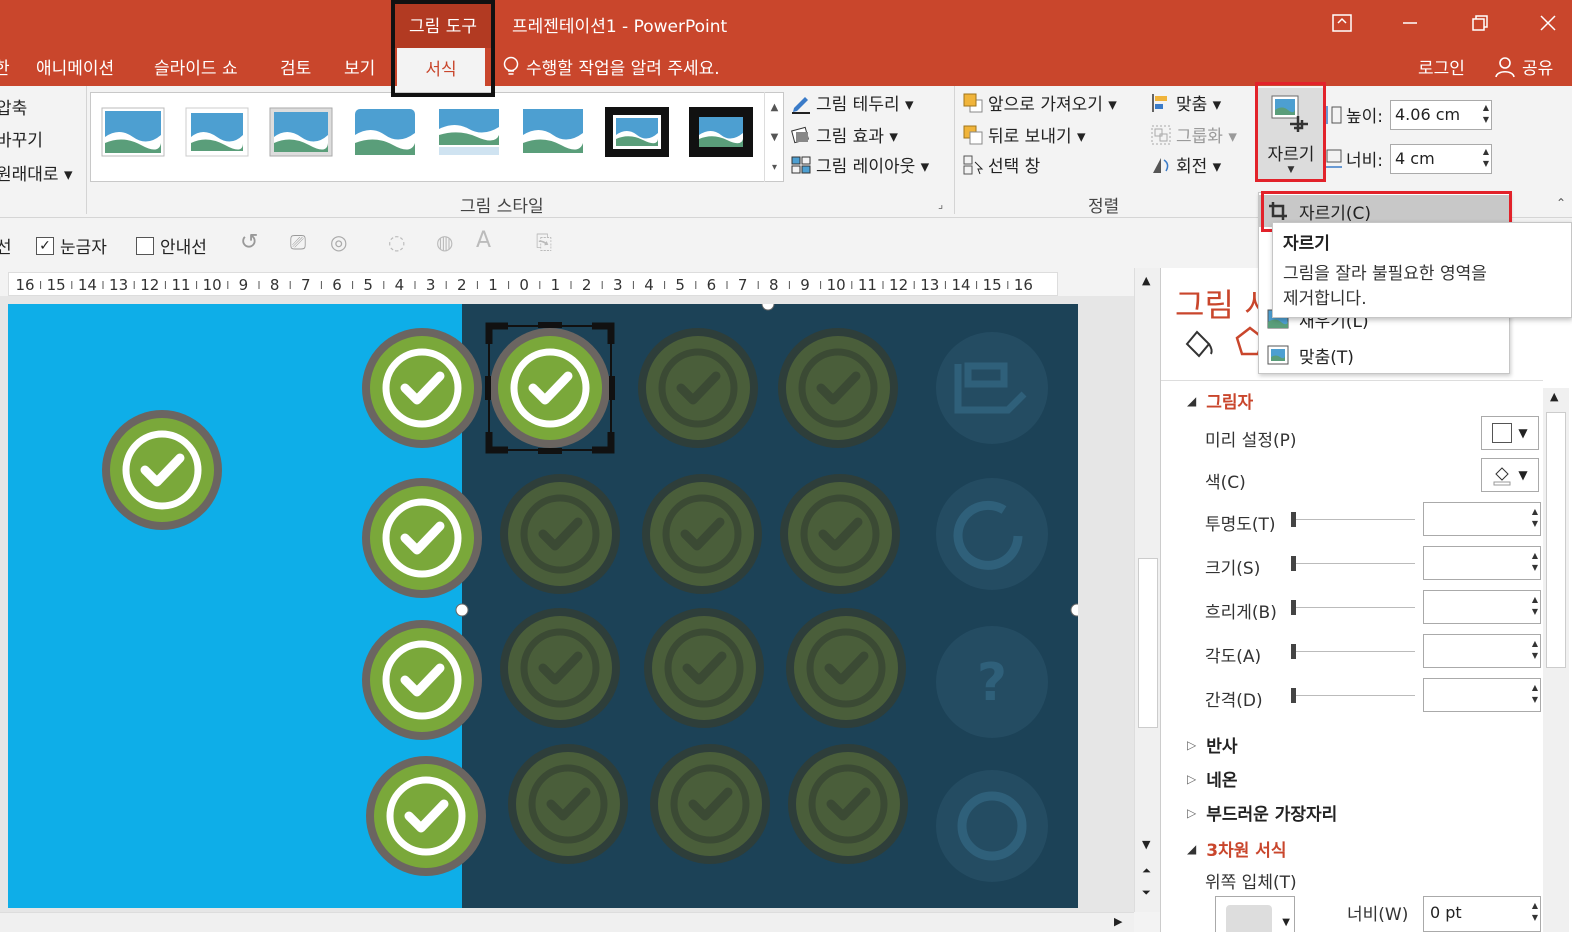 This screenshot has width=1572, height=932. I want to click on checkbox-checked: ✓, so click(45, 245).